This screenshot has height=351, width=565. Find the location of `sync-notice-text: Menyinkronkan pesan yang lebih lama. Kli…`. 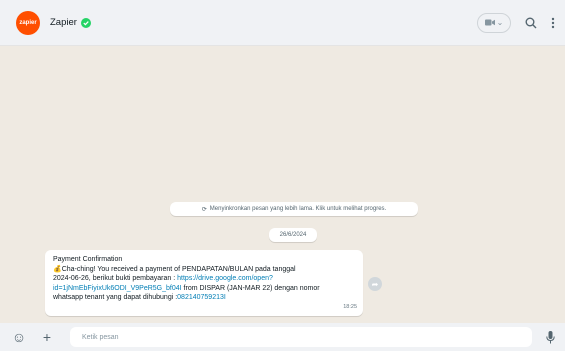

sync-notice-text: Menyinkronkan pesan yang lebih lama. Kli… is located at coordinates (298, 209).